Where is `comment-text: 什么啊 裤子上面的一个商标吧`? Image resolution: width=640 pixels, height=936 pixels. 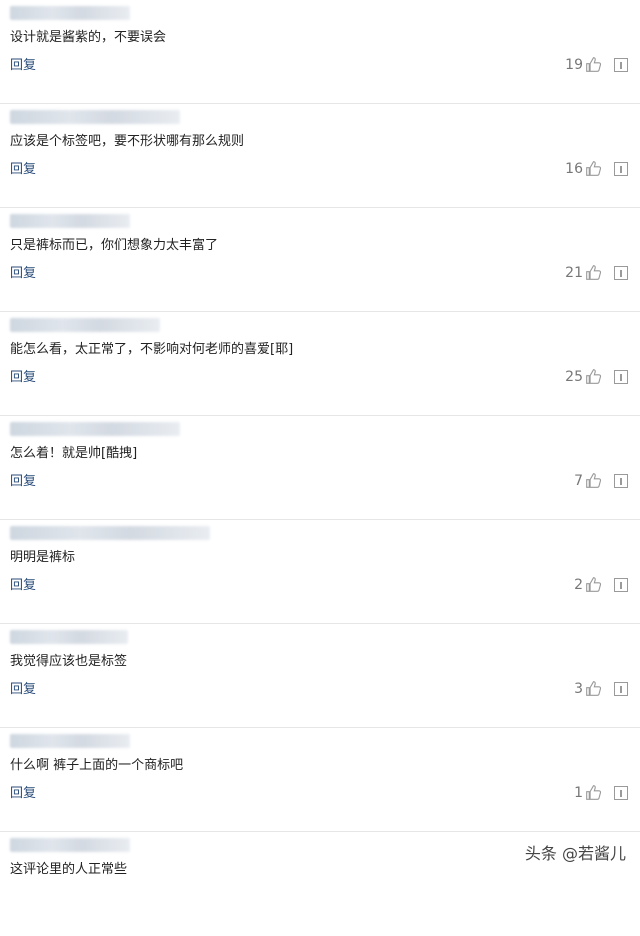 comment-text: 什么啊 裤子上面的一个商标吧 is located at coordinates (97, 765).